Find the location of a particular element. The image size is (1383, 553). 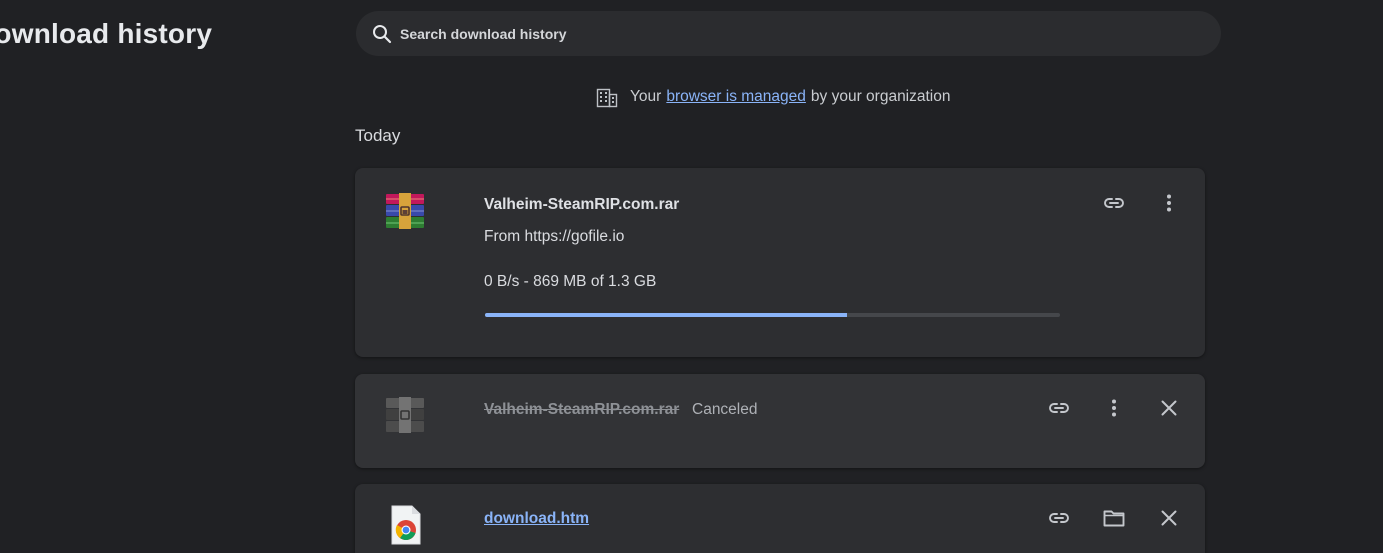

download-progress-fill is located at coordinates (666, 315).